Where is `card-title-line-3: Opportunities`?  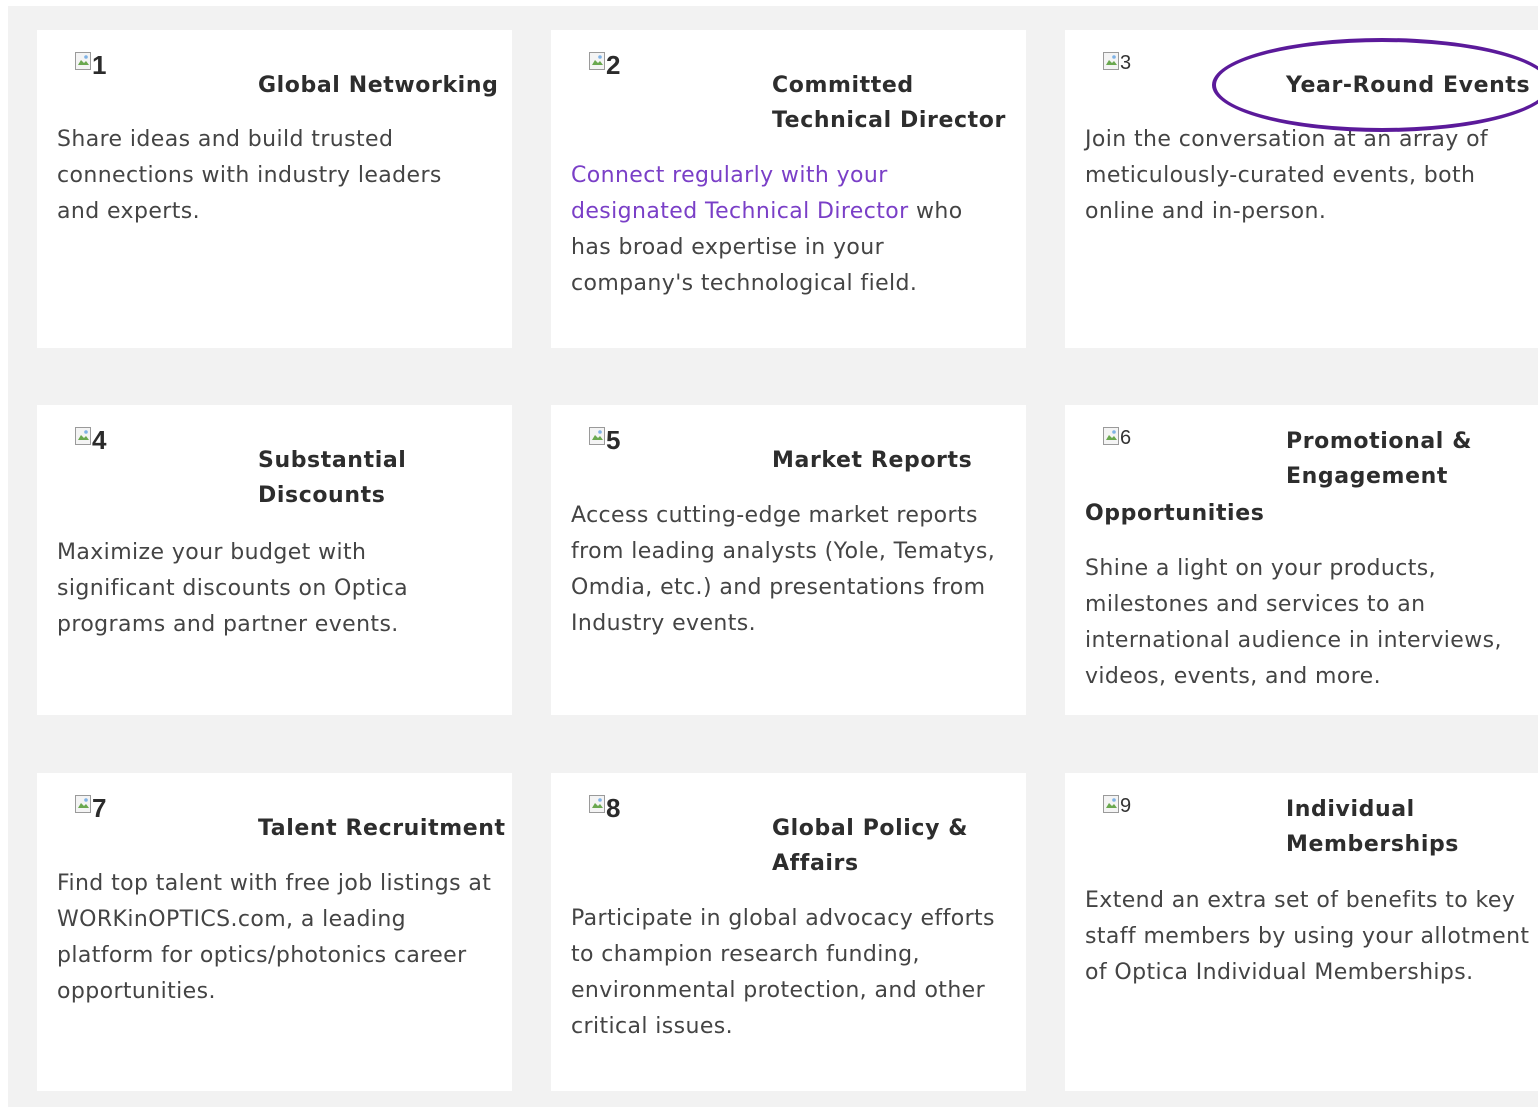
card-title-line-3: Opportunities is located at coordinates (1175, 513).